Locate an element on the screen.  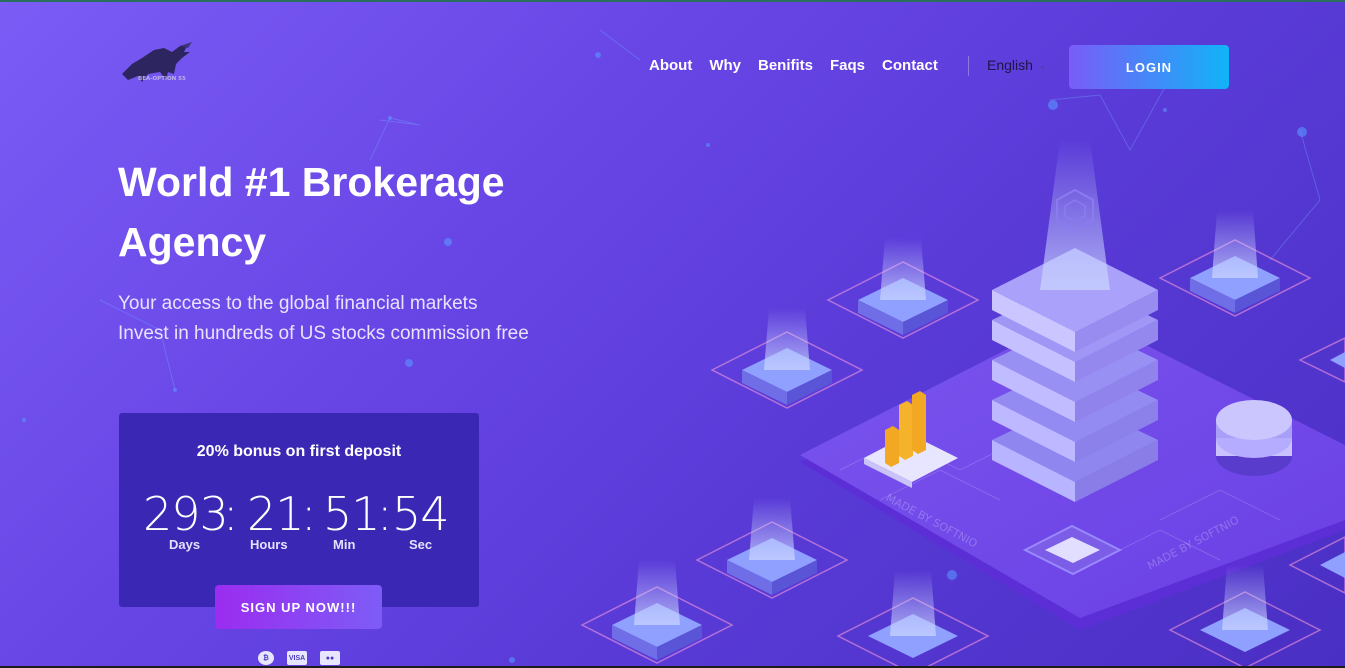
countdown-hours-label: Hours is located at coordinates (269, 544).